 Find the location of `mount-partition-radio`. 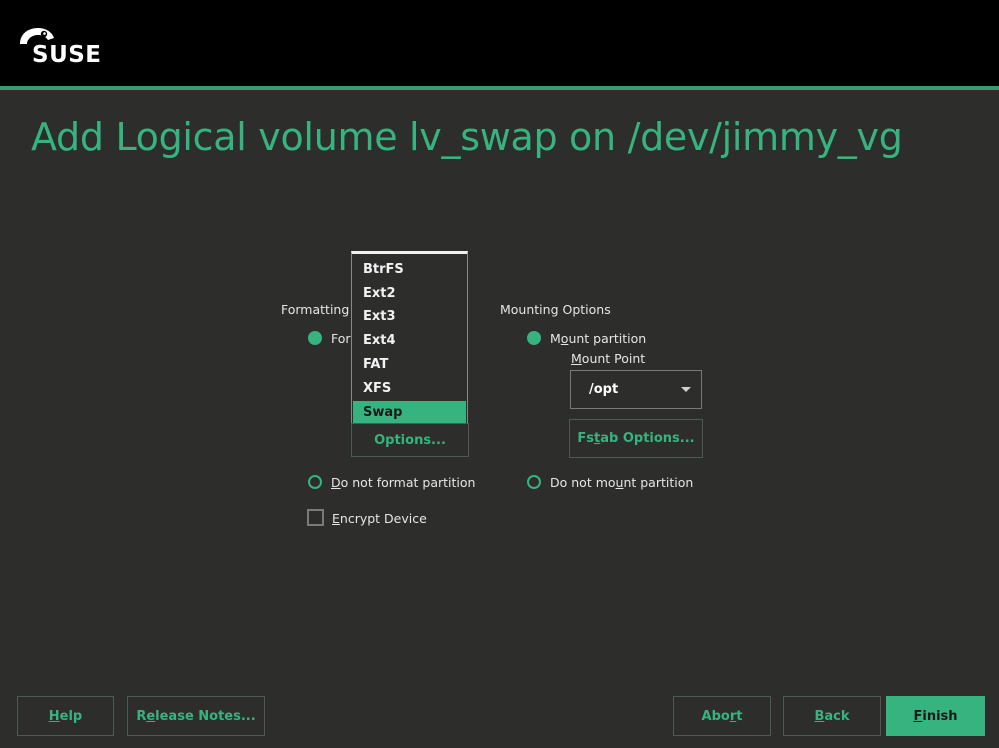

mount-partition-radio is located at coordinates (534, 338).